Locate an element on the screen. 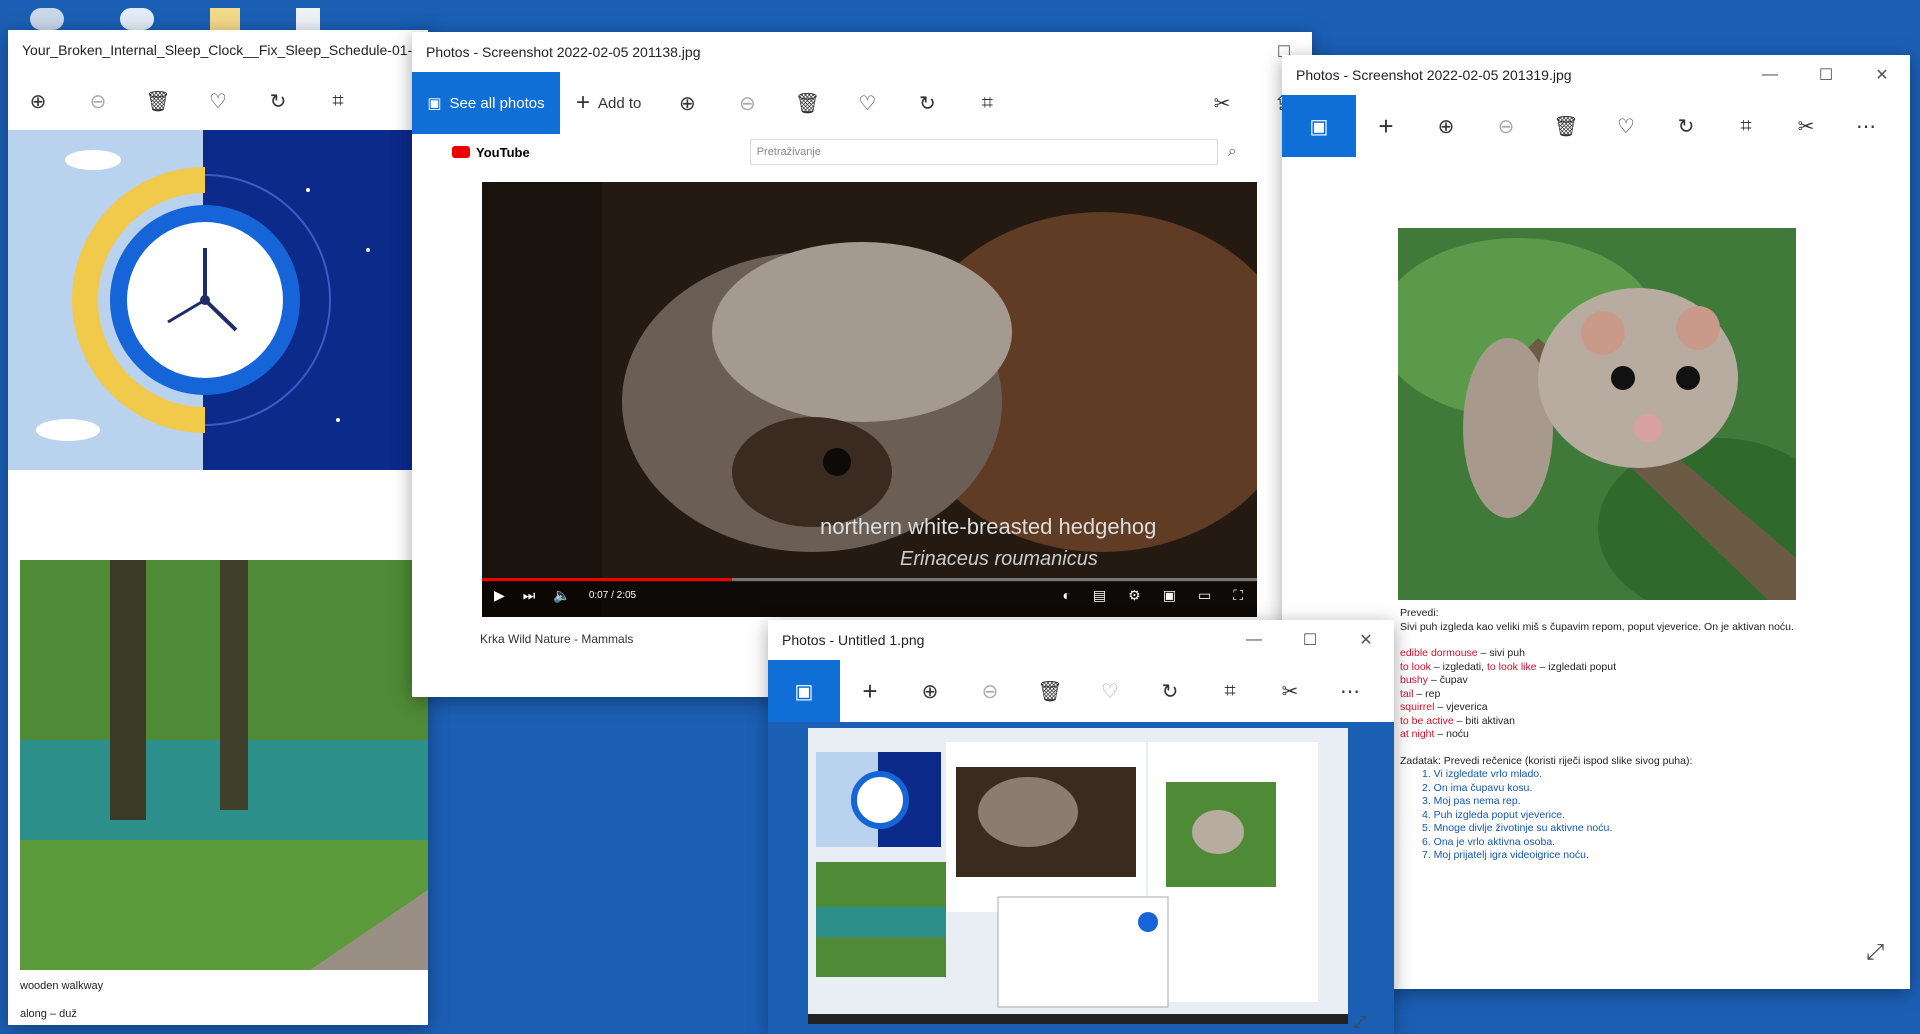 The image size is (1920, 1034). miniplayer-icon: ▣ is located at coordinates (1169, 595).